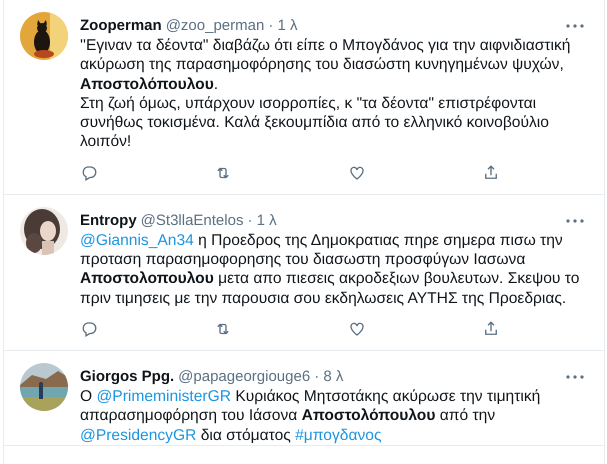 Image resolution: width=607 pixels, height=464 pixels. What do you see at coordinates (329, 376) in the screenshot?
I see `timestamp: · 8 λ` at bounding box center [329, 376].